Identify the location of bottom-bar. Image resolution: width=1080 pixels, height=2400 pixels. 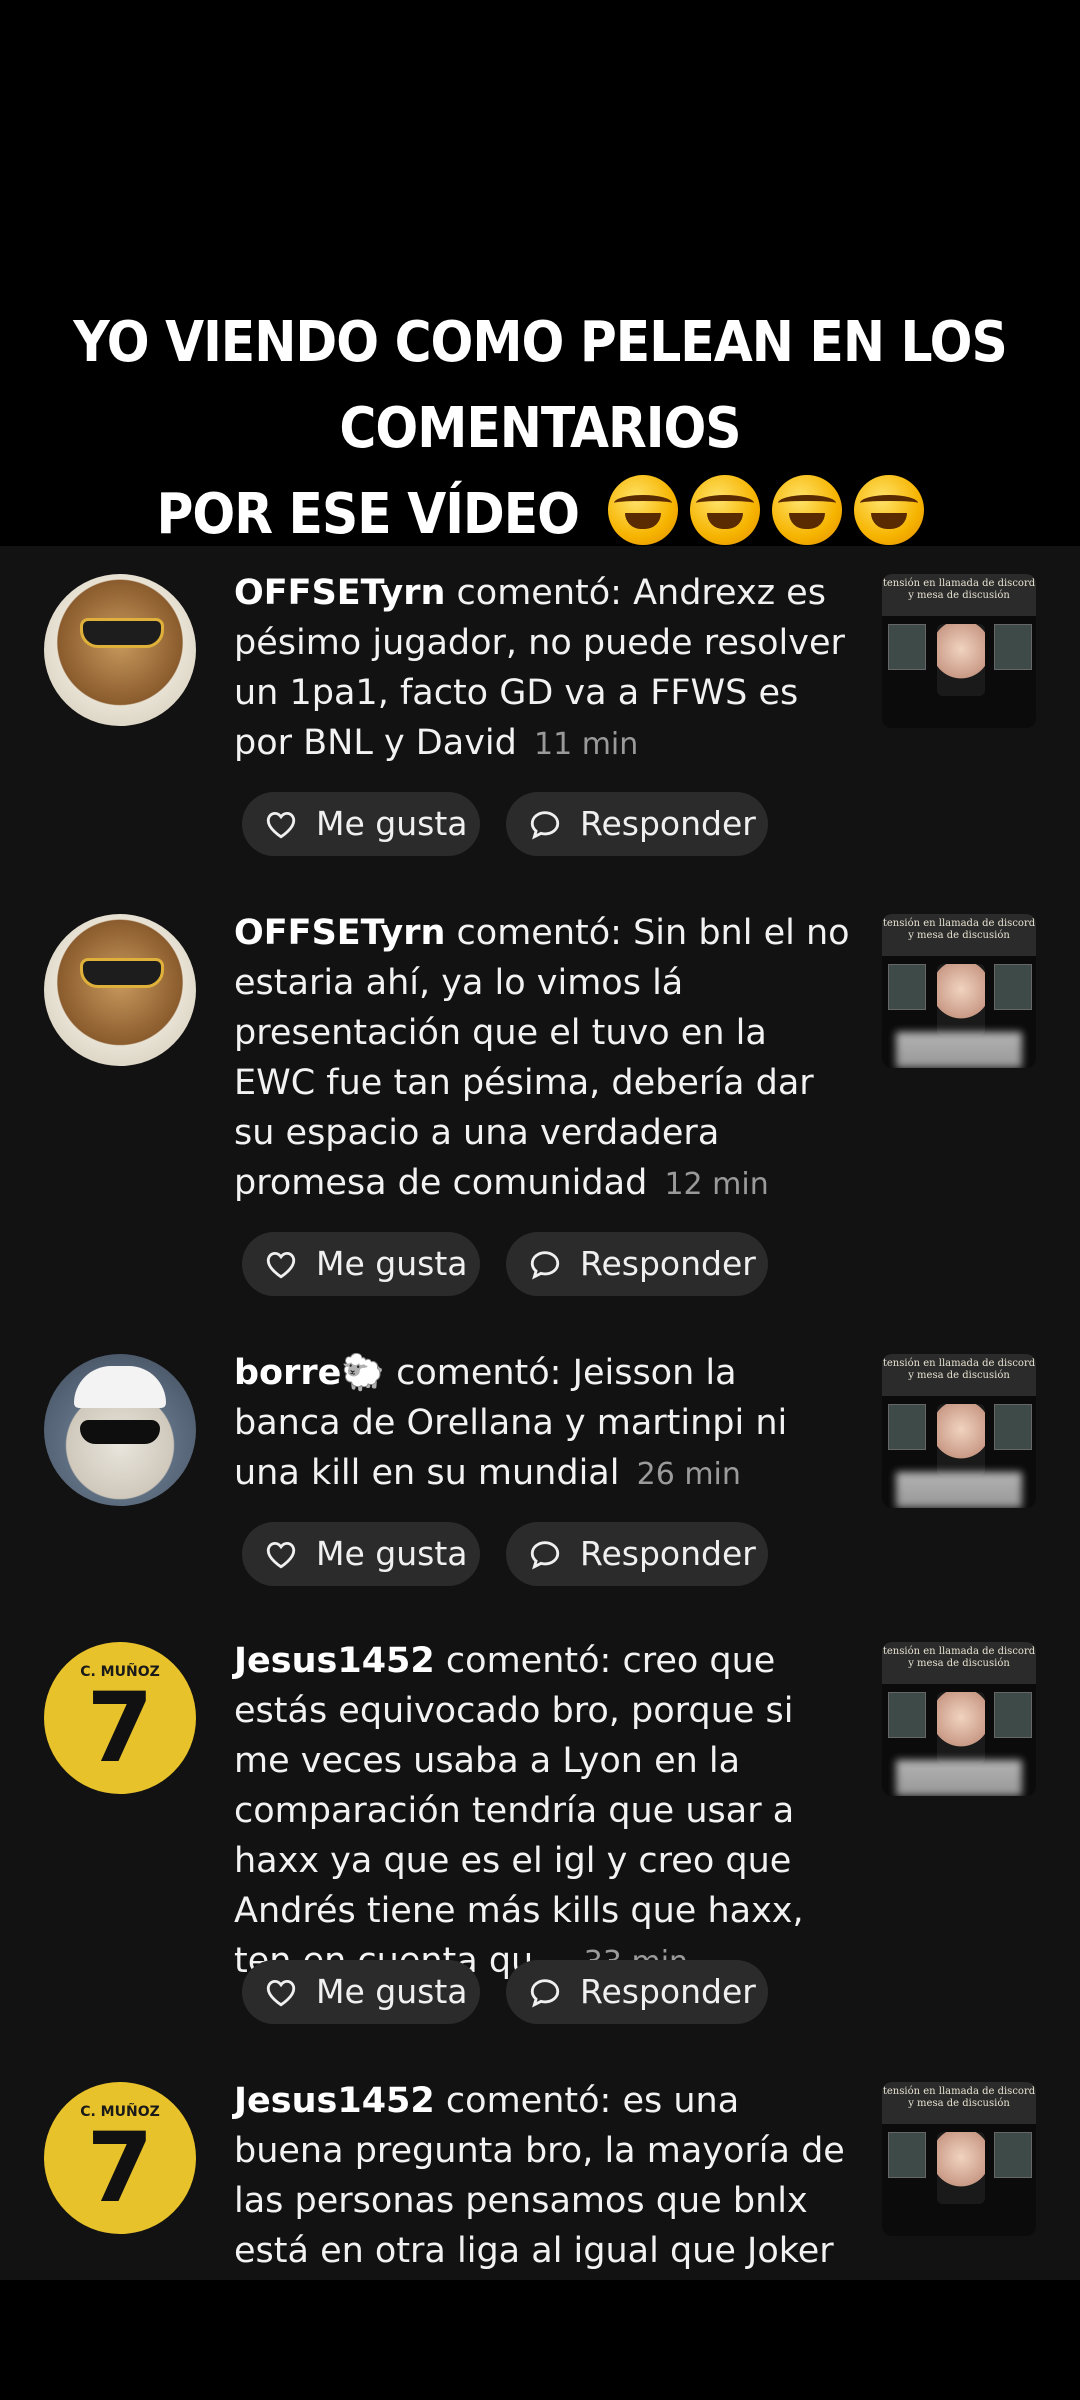
(540, 2340).